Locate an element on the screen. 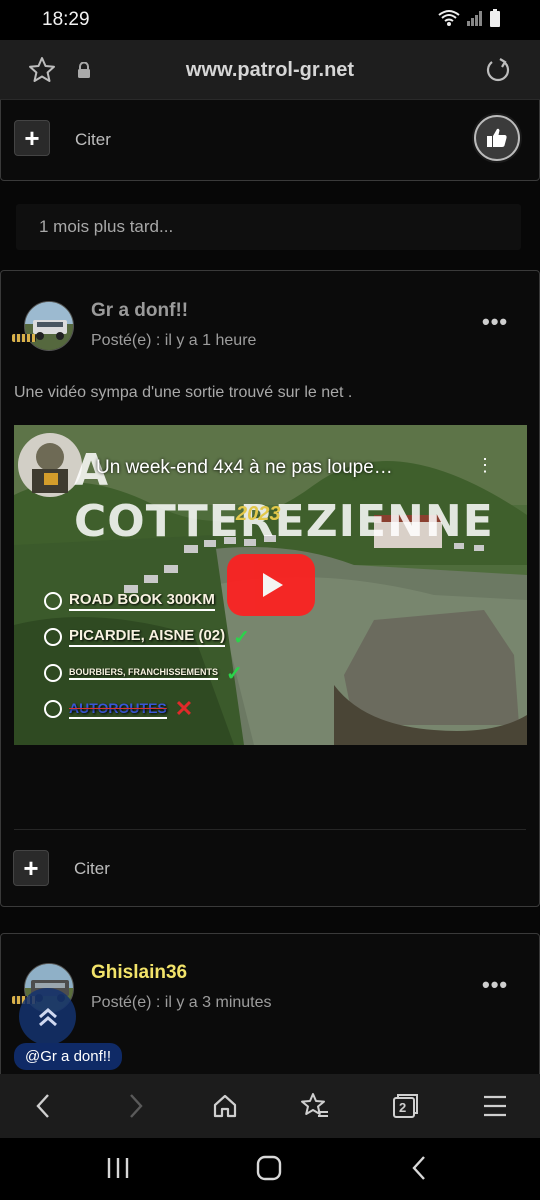  thumbs-up-icon is located at coordinates (497, 137).